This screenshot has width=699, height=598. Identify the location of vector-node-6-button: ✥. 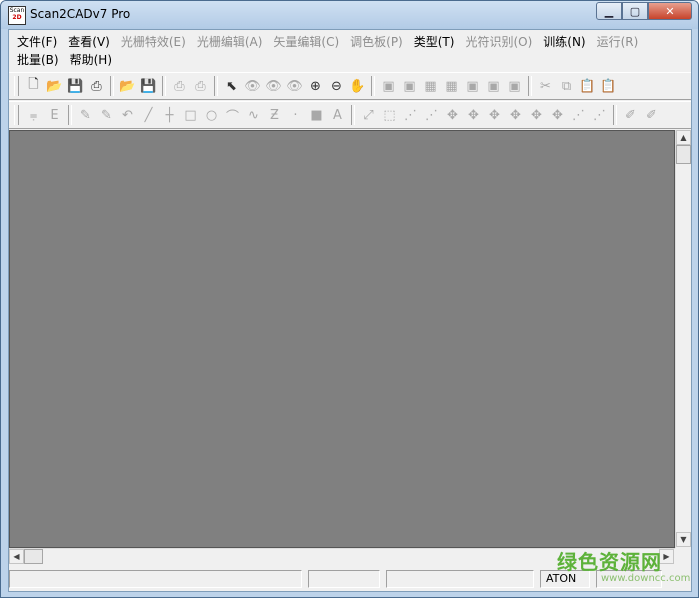
(515, 115).